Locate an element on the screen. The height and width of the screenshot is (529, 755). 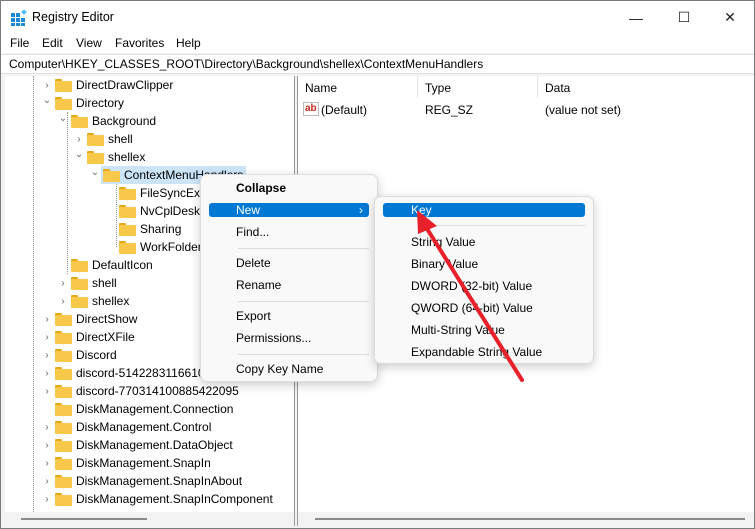
submenu-item-label: DWORD (32-bit) Value is located at coordinates (472, 286).